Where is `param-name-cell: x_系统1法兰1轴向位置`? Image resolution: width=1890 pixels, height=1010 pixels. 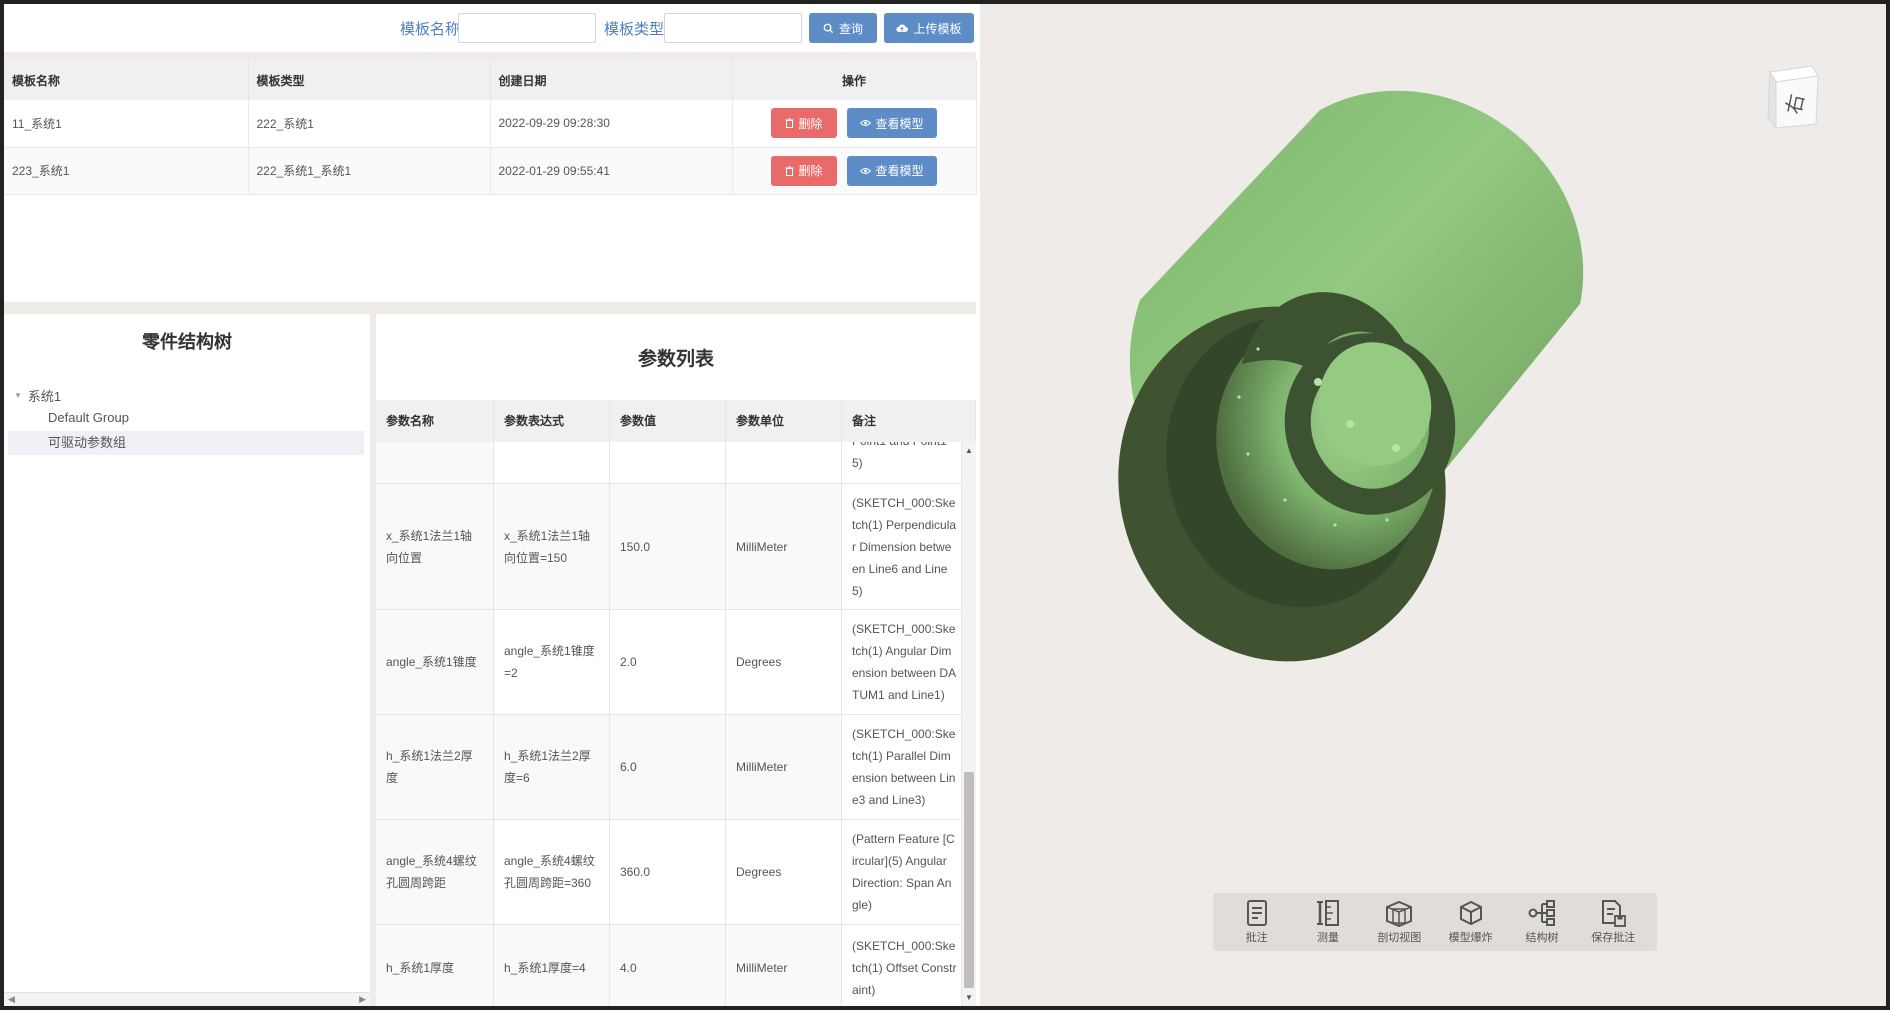
param-name-cell: x_系统1法兰1轴向位置 is located at coordinates (435, 546).